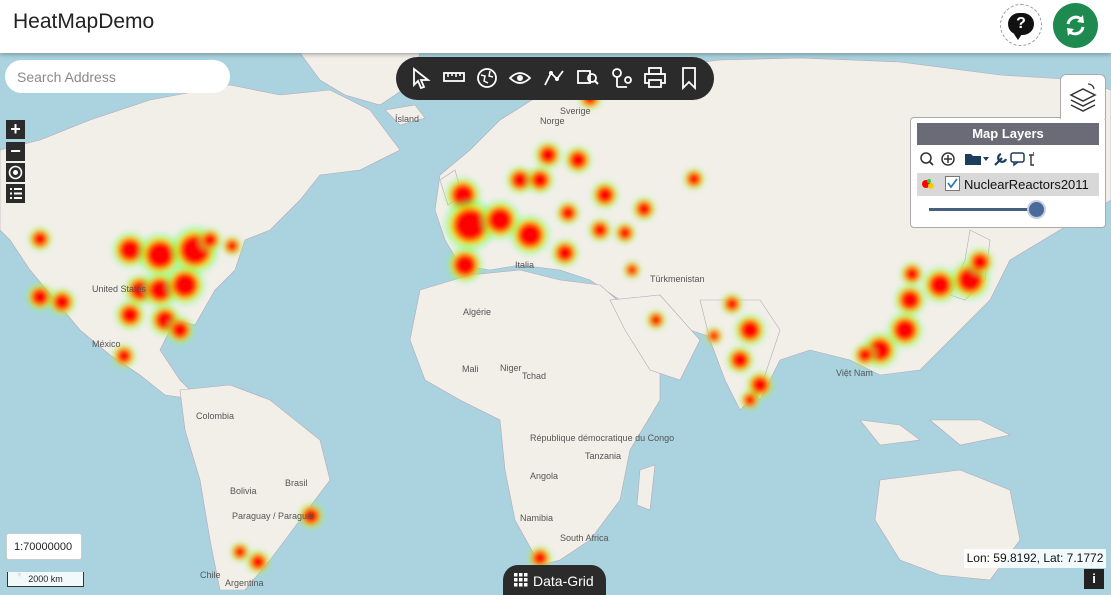 This screenshot has height=595, width=1111. What do you see at coordinates (1094, 579) in the screenshot?
I see `info-button: i` at bounding box center [1094, 579].